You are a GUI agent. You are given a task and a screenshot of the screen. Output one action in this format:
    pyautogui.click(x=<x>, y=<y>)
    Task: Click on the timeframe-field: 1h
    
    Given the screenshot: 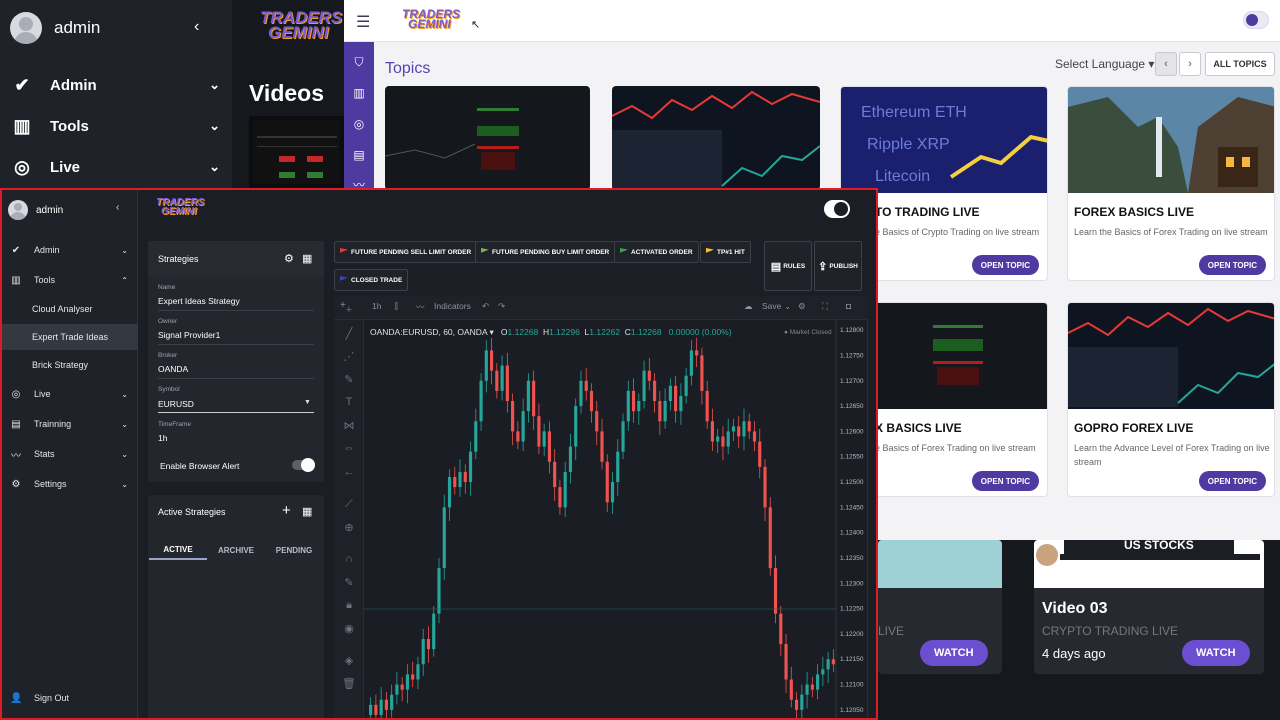 What is the action you would take?
    pyautogui.click(x=162, y=438)
    